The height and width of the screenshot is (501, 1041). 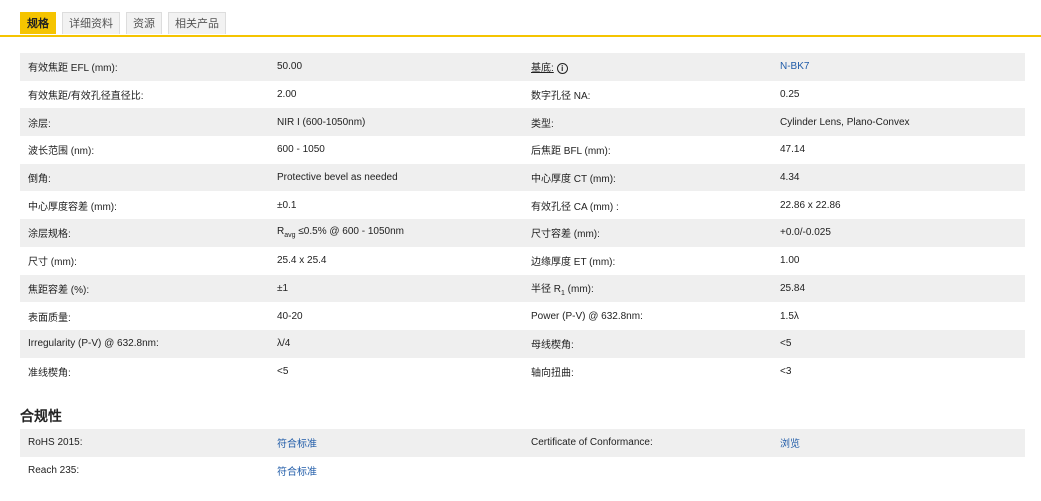 What do you see at coordinates (297, 444) in the screenshot?
I see `rohs-link: 符合标准` at bounding box center [297, 444].